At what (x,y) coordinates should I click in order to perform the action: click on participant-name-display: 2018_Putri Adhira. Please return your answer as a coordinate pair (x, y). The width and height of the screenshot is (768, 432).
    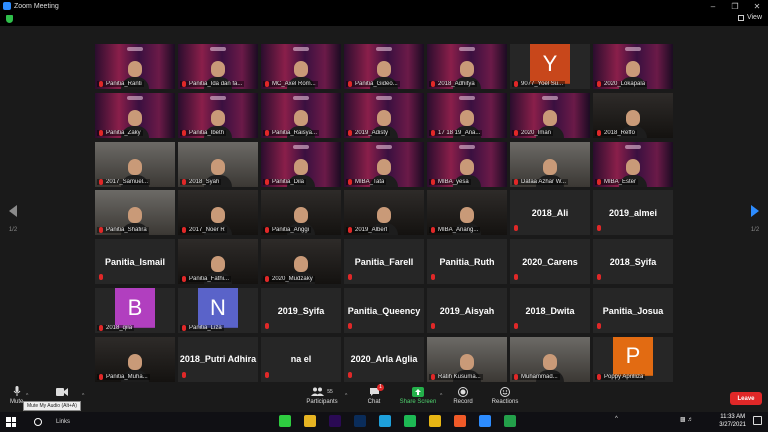
    Looking at the image, I should click on (218, 359).